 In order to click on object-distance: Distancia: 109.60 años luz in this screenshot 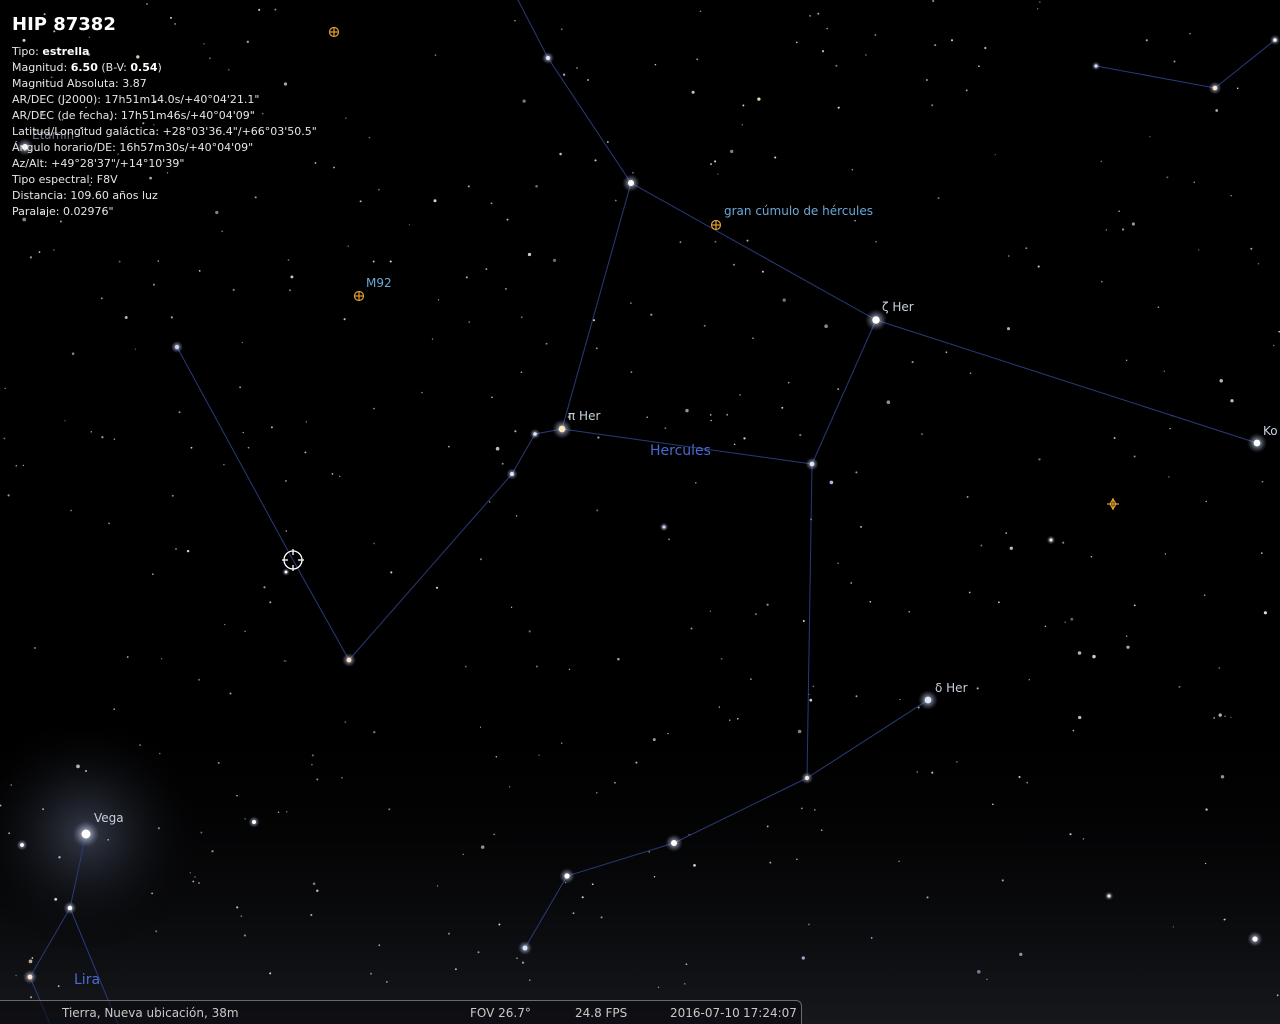, I will do `click(85, 195)`.